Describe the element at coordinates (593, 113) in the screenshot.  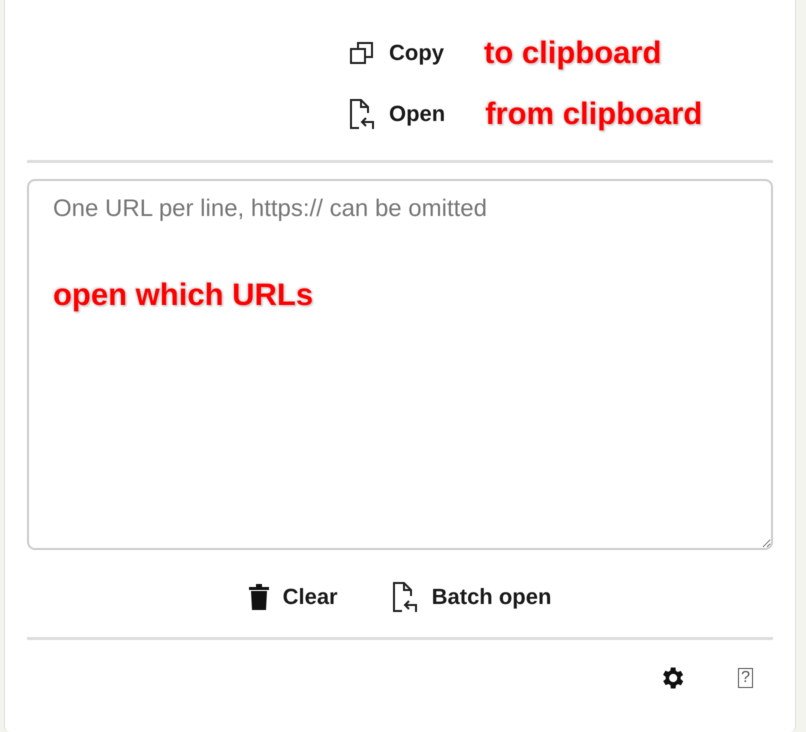
I see `annotation-text: from clipboard` at that location.